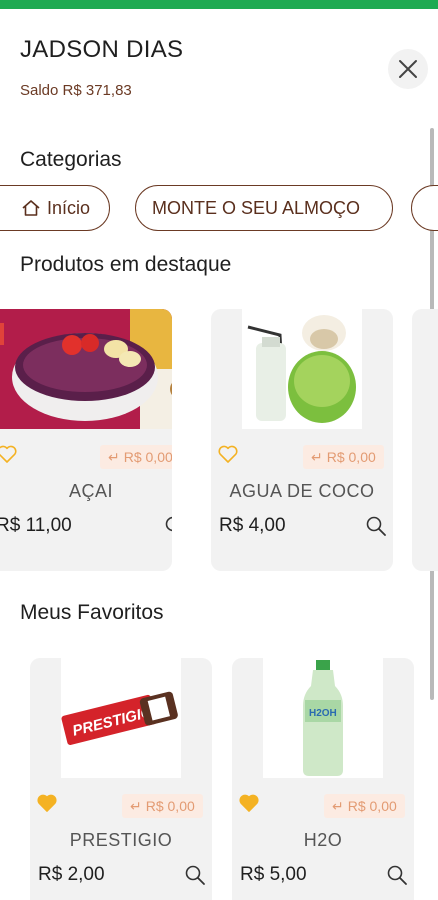 The height and width of the screenshot is (900, 438). What do you see at coordinates (90, 491) in the screenshot?
I see `product-name: AÇAI` at bounding box center [90, 491].